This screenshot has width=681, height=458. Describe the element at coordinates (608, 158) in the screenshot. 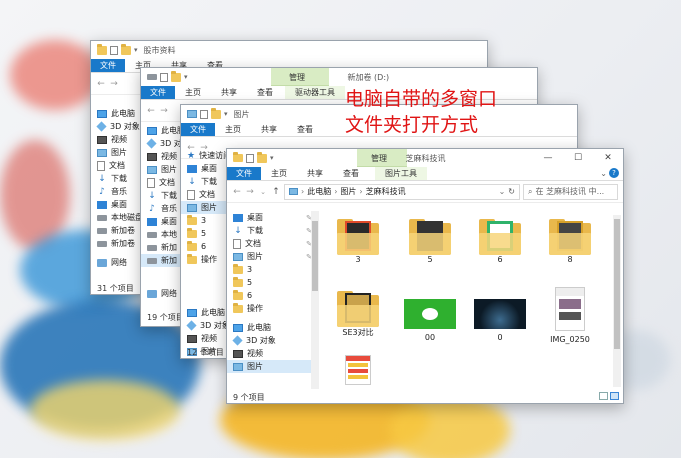

I see `close-icon: ✕` at that location.